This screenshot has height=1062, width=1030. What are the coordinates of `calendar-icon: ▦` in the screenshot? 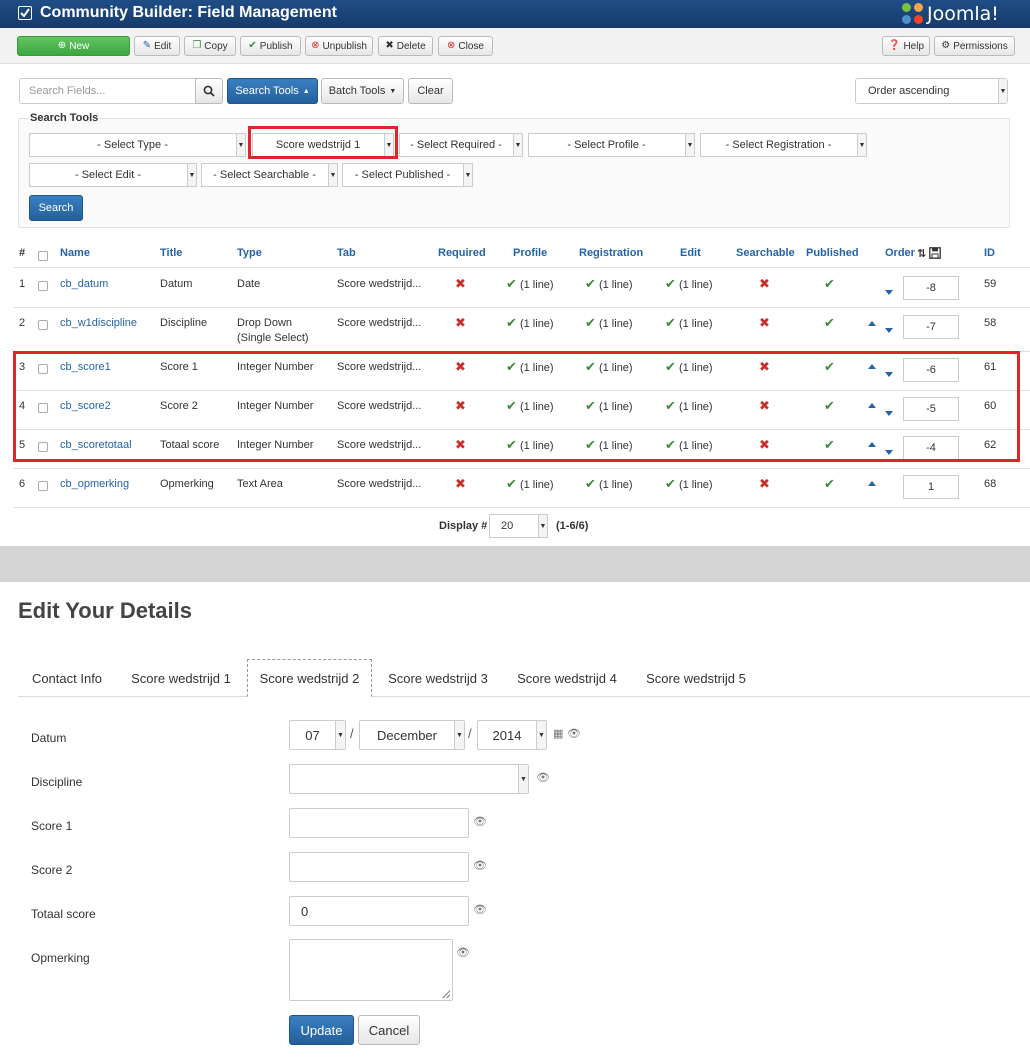 It's located at (558, 733).